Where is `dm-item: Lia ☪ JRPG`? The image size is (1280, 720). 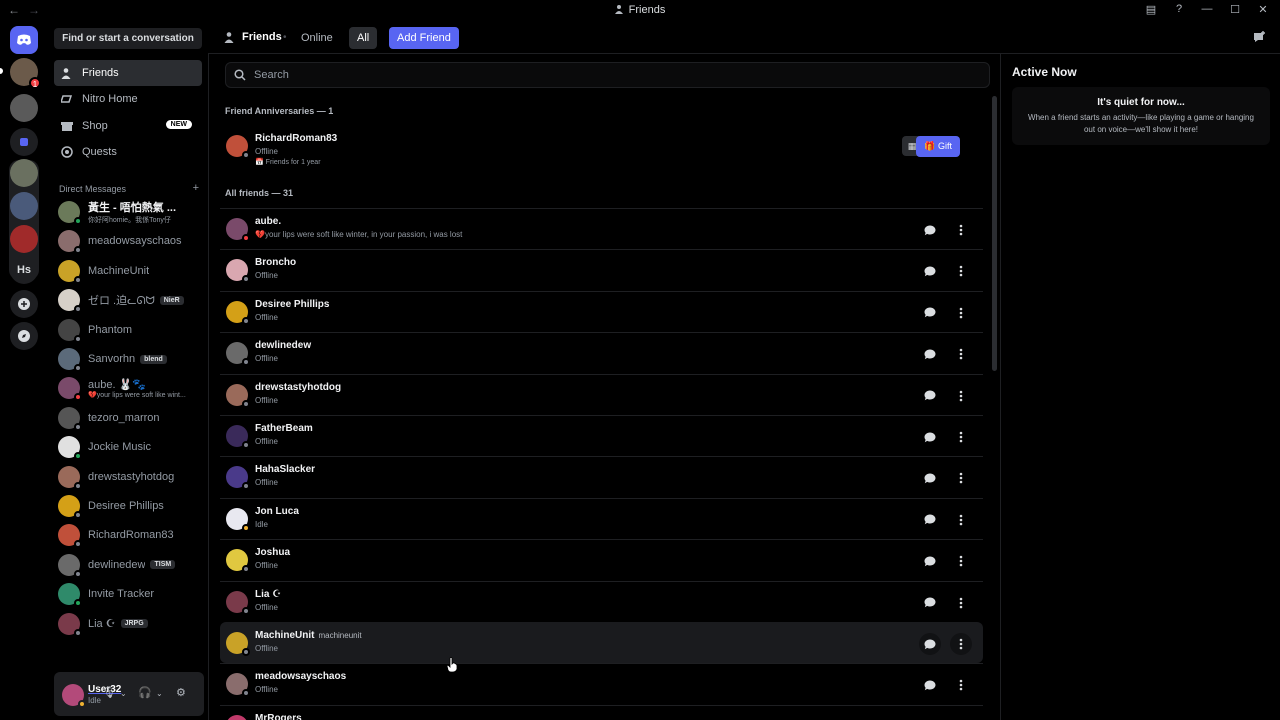 dm-item: Lia ☪ JRPG is located at coordinates (128, 624).